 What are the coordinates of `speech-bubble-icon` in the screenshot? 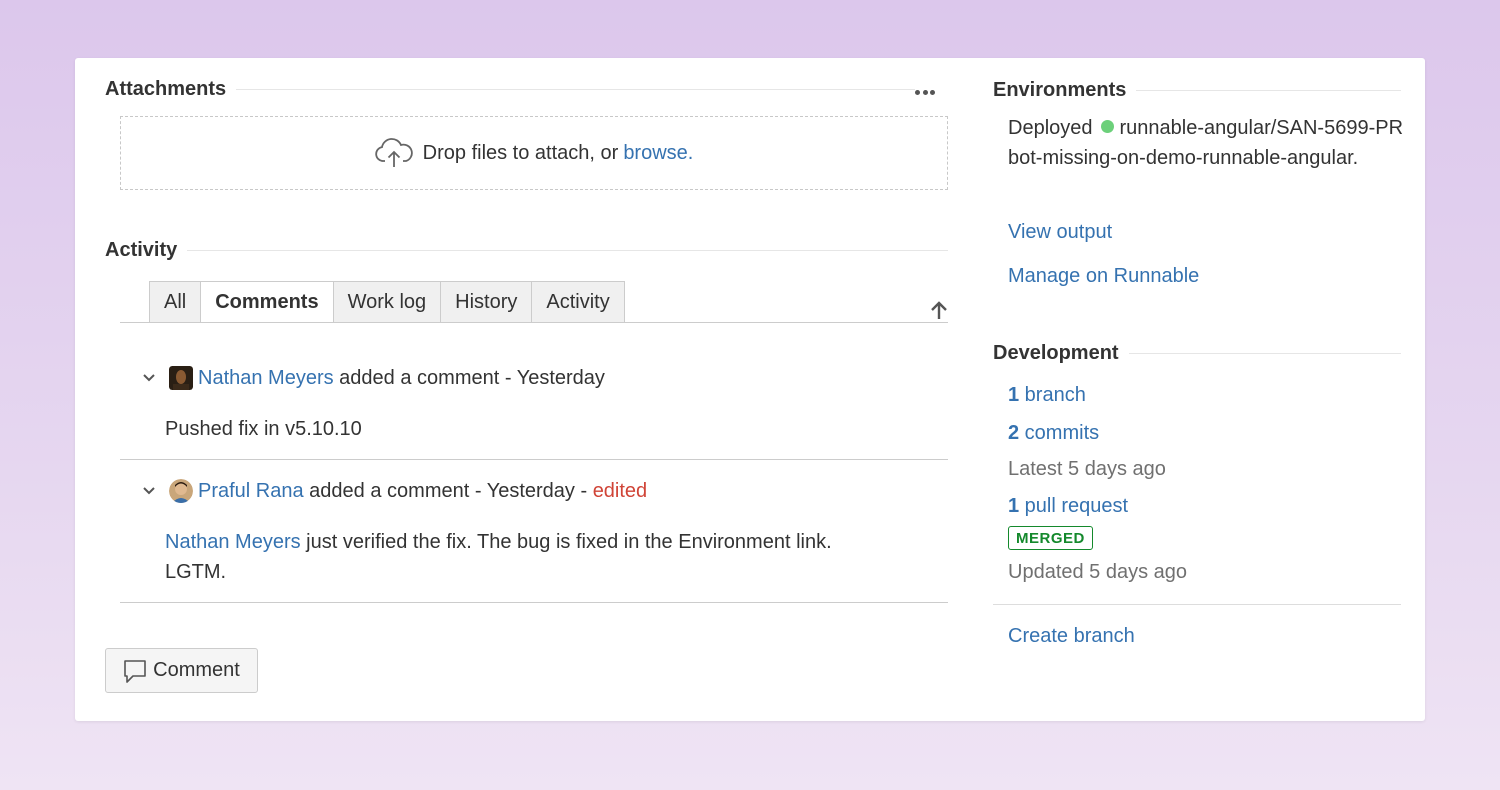 It's located at (135, 671).